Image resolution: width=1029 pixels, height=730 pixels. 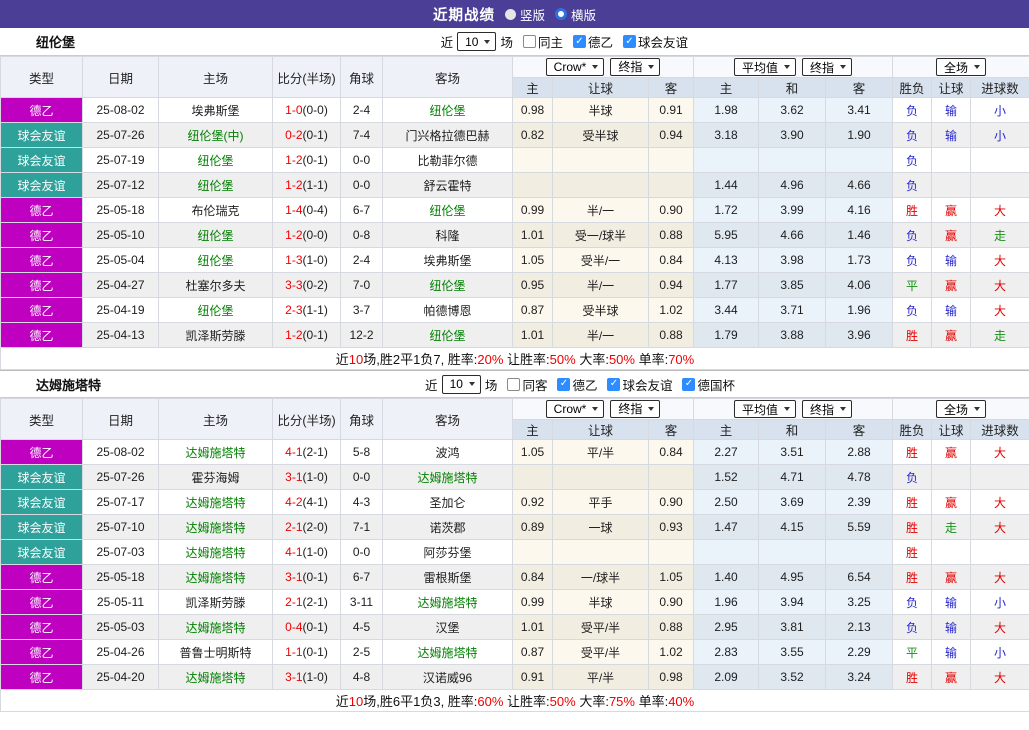 What do you see at coordinates (524, 14) in the screenshot?
I see `layout-radio-vertical: 竖版` at bounding box center [524, 14].